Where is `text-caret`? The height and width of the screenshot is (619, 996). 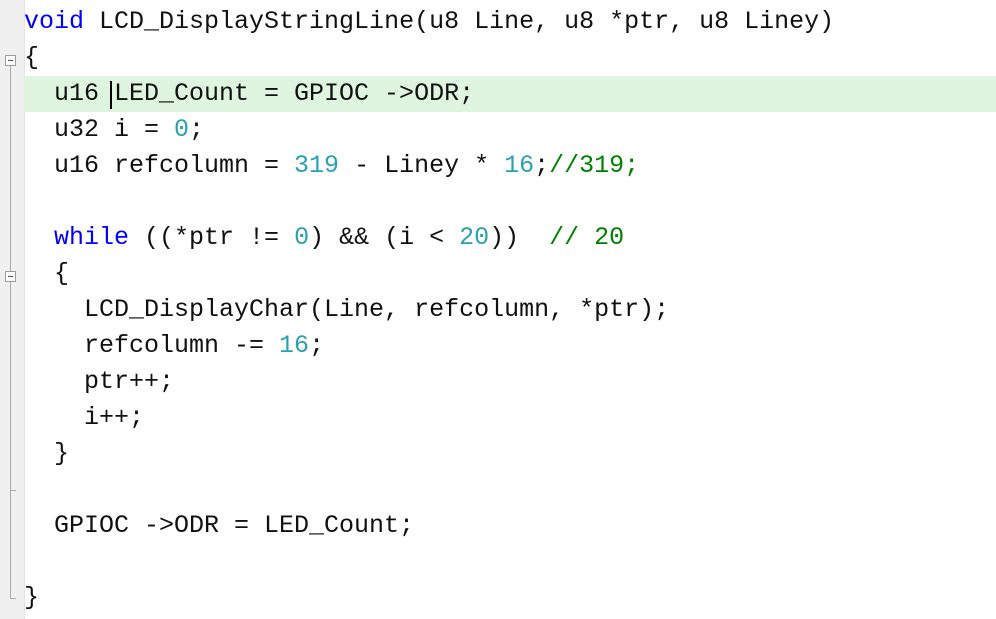
text-caret is located at coordinates (111, 95).